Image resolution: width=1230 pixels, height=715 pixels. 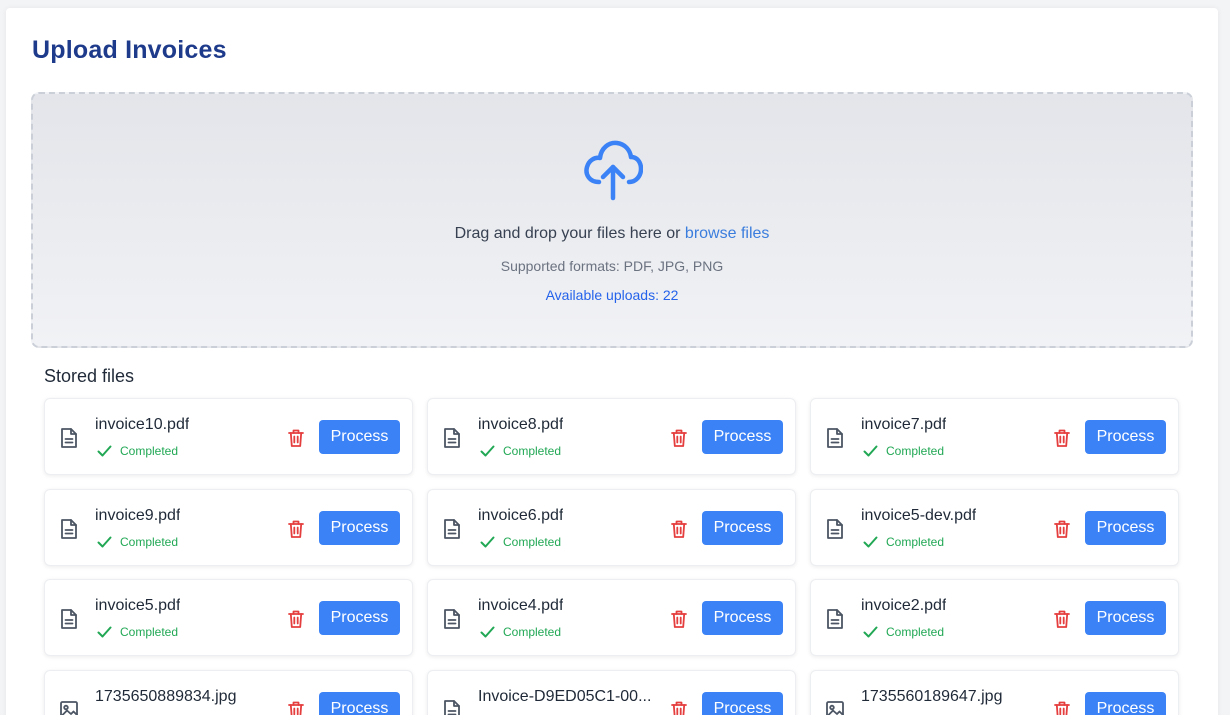 What do you see at coordinates (611, 527) in the screenshot?
I see `file-card: invoice6.pdf Completed Process` at bounding box center [611, 527].